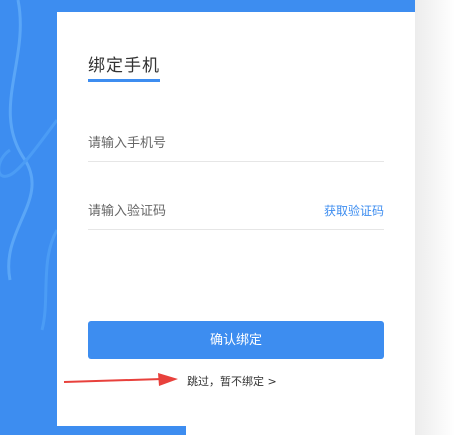 This screenshot has height=435, width=469. I want to click on skip-bind-link: 跳过，暂不绑定 >, so click(232, 381).